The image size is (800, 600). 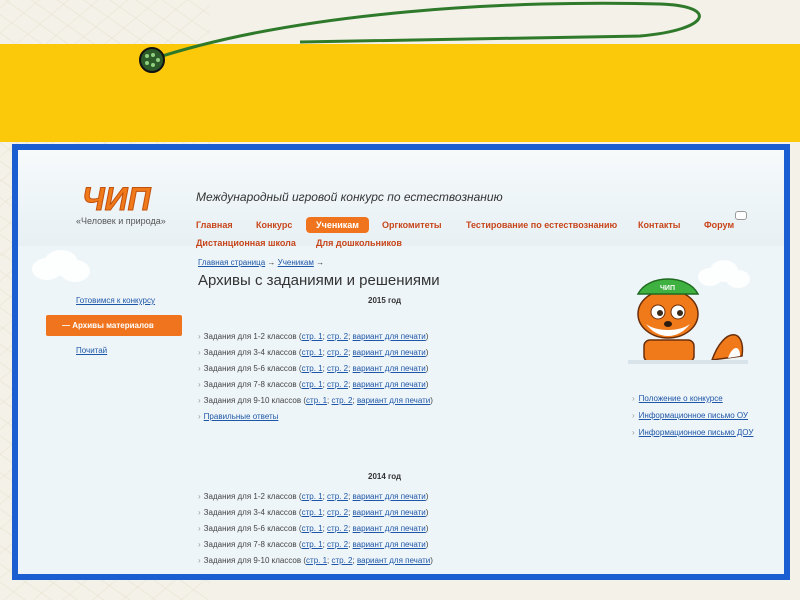 What do you see at coordinates (241, 416) in the screenshot?
I see `answers-link: Правильные ответы` at bounding box center [241, 416].